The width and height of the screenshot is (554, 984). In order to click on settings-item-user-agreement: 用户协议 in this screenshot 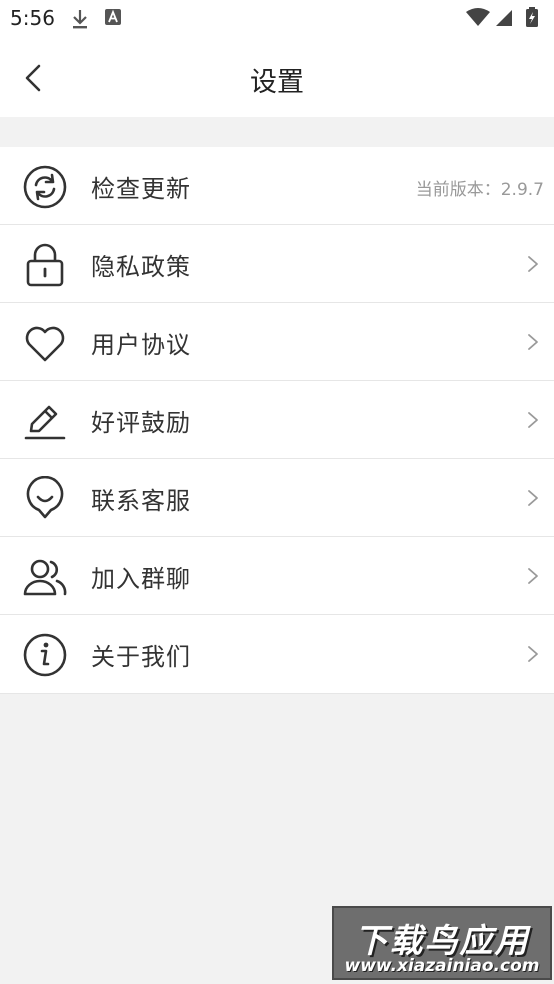, I will do `click(277, 342)`.